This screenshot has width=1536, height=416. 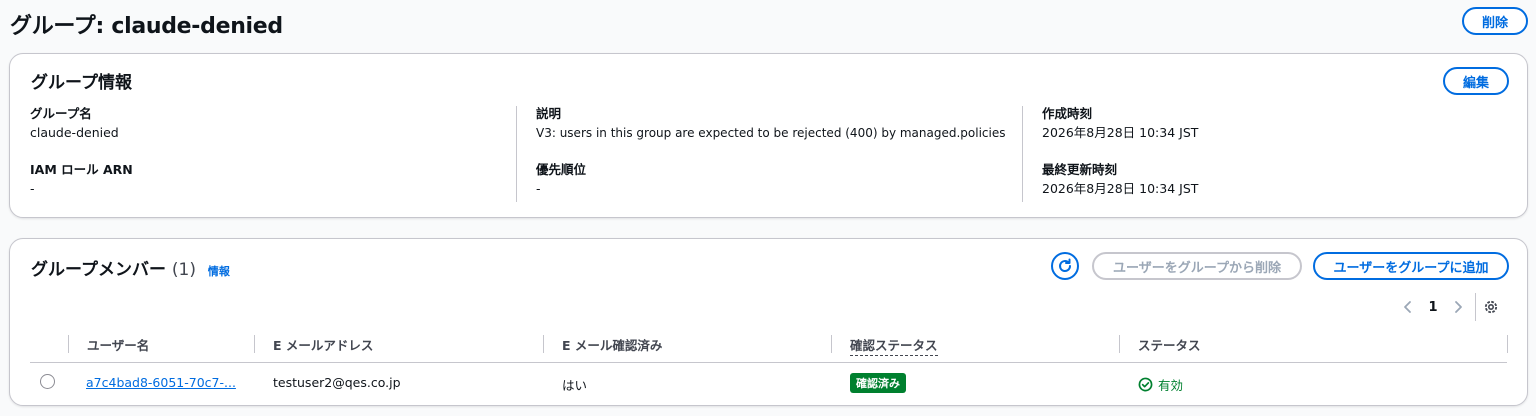 I want to click on pagination: 1, so click(x=1463, y=307).